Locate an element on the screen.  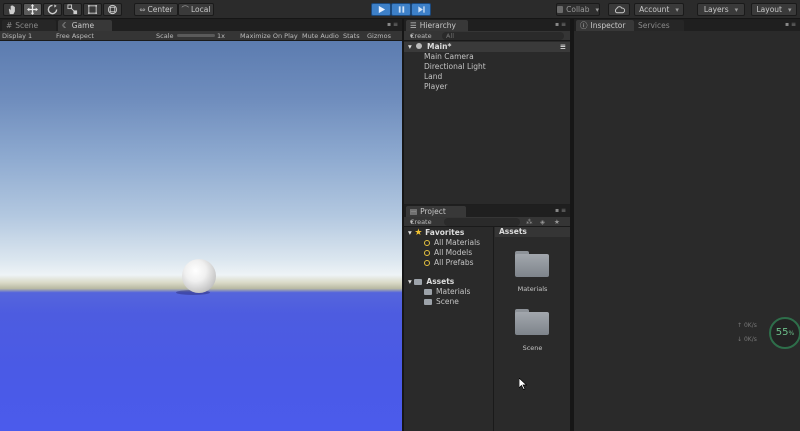
upload-speed: ↑ 0K/s is located at coordinates (747, 325).